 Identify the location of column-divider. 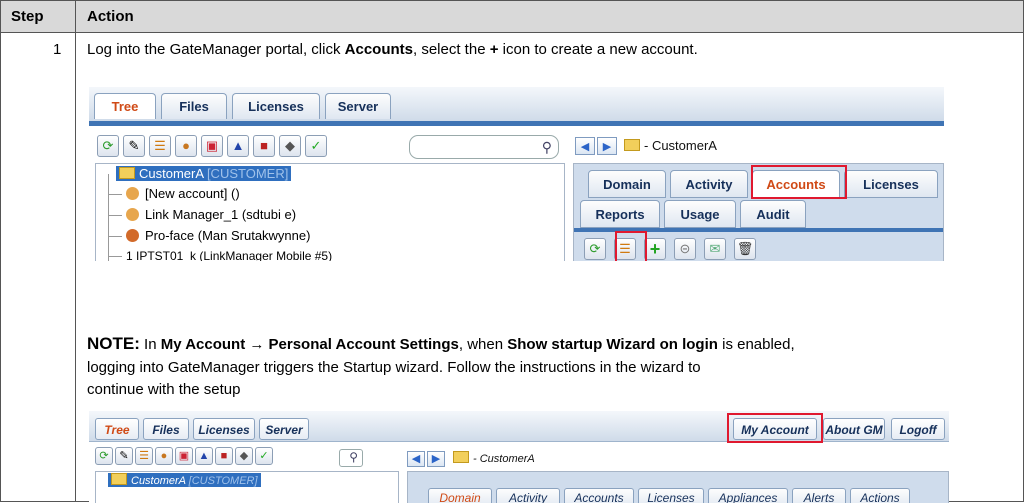
(75, 251).